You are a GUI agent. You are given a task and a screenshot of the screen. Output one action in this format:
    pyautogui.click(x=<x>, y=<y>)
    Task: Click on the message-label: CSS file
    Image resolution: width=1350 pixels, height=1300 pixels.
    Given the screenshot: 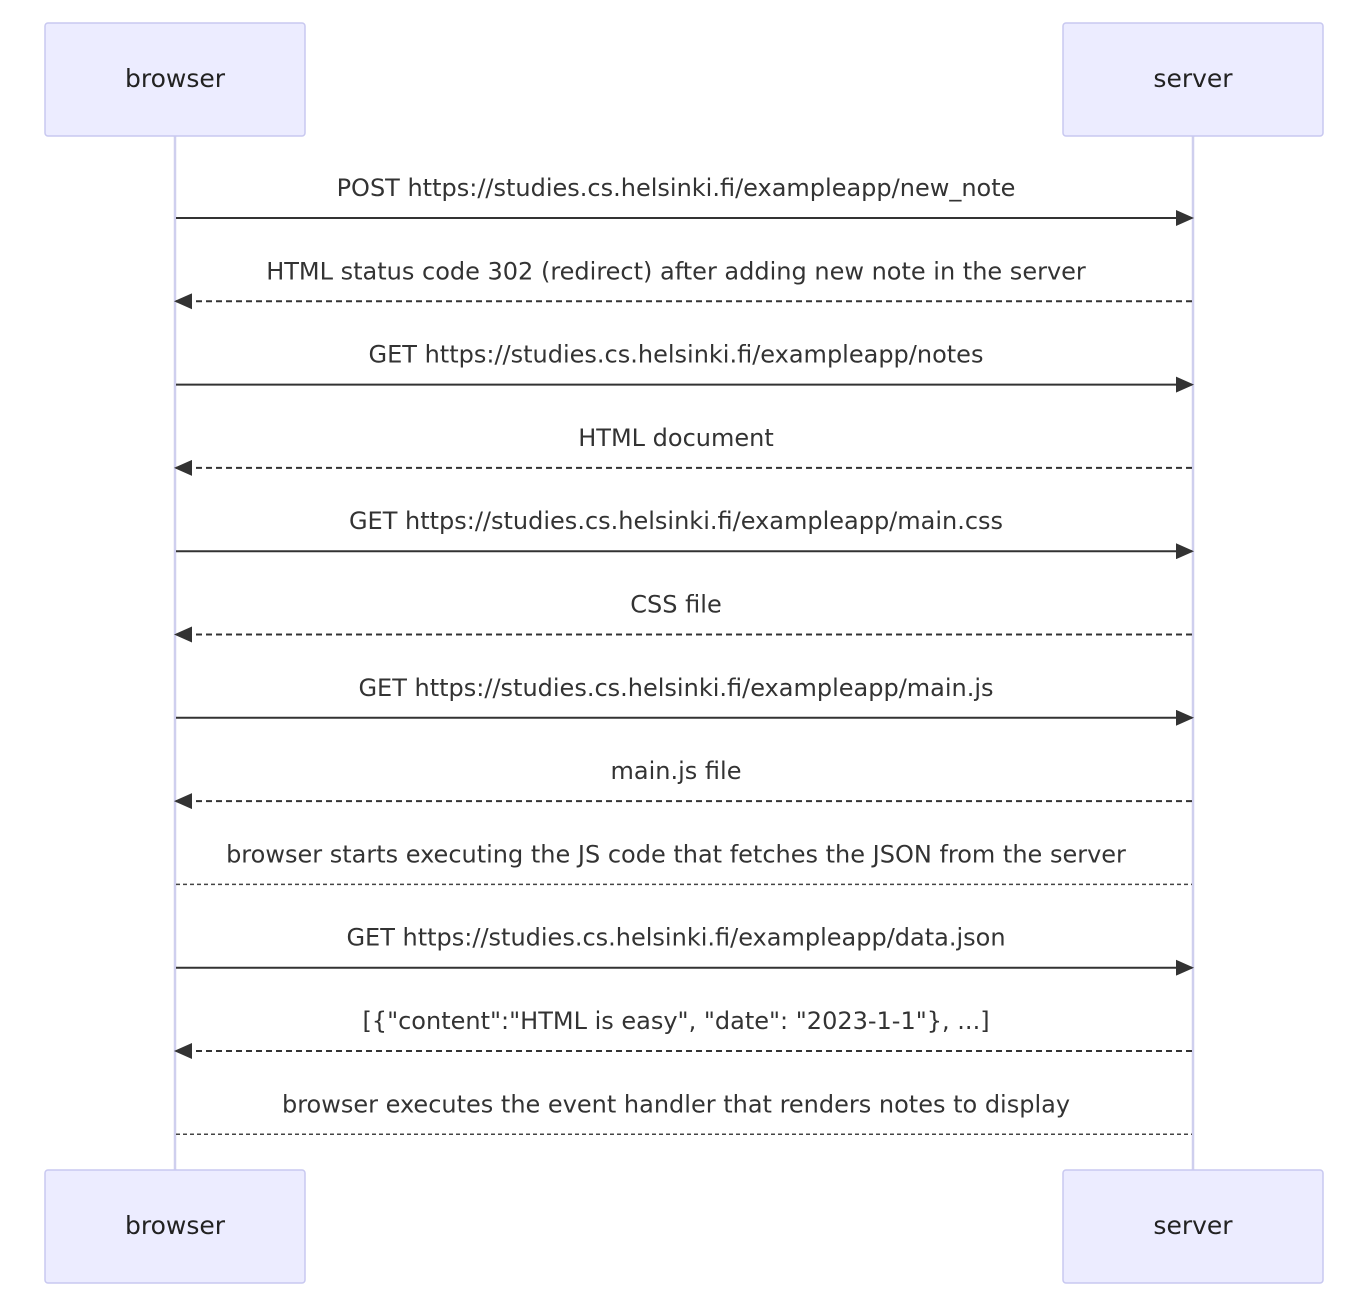 What is the action you would take?
    pyautogui.click(x=675, y=605)
    